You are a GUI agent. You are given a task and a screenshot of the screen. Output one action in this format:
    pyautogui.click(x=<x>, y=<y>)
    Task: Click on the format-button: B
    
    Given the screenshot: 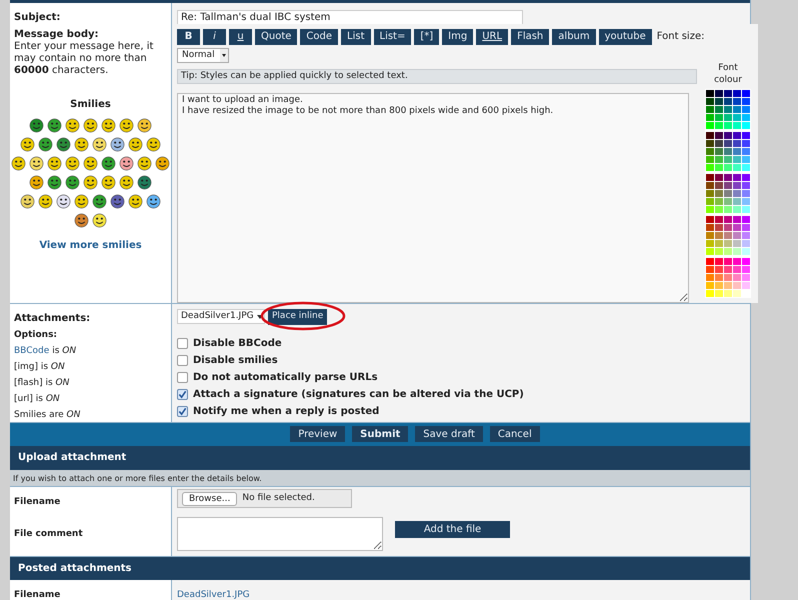 What is the action you would take?
    pyautogui.click(x=188, y=36)
    